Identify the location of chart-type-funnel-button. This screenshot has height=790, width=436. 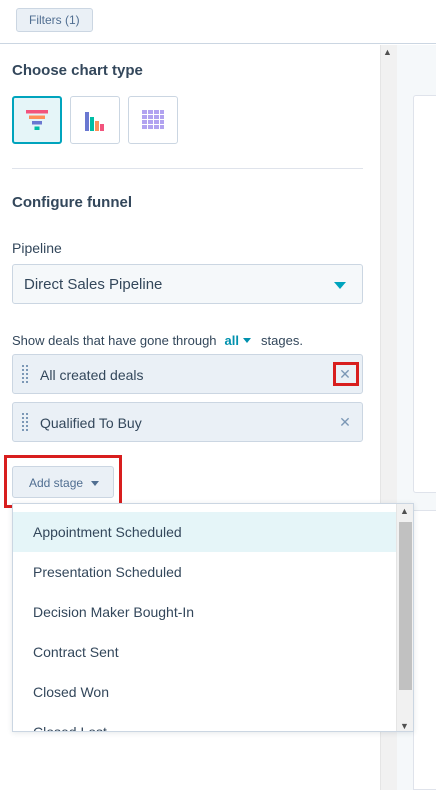
(37, 120).